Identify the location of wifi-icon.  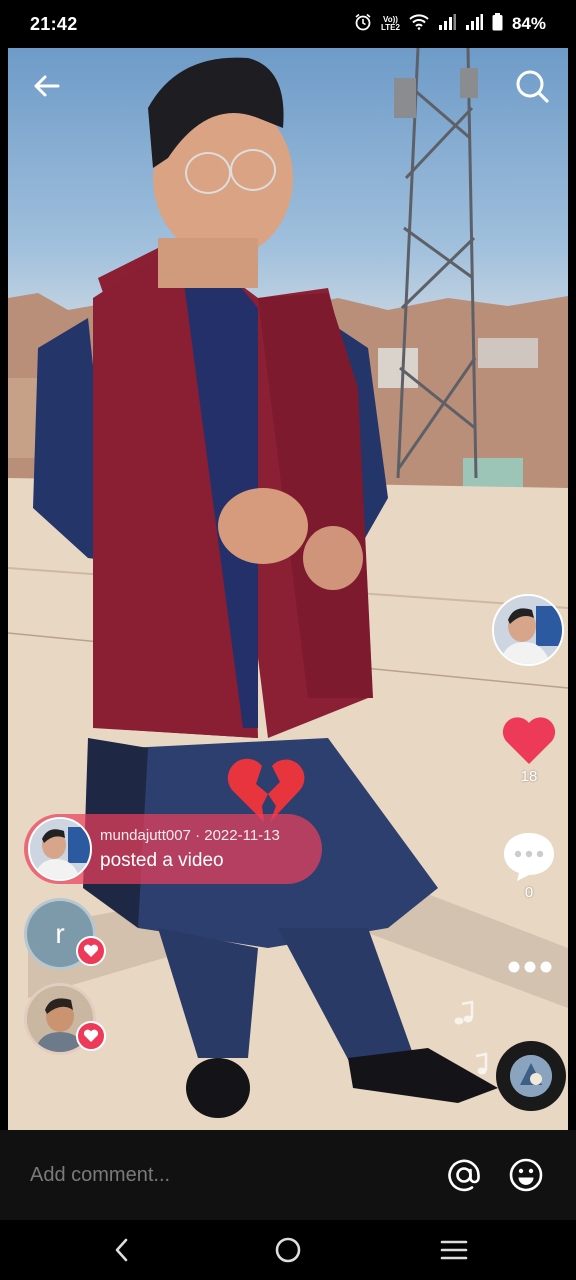
(419, 24).